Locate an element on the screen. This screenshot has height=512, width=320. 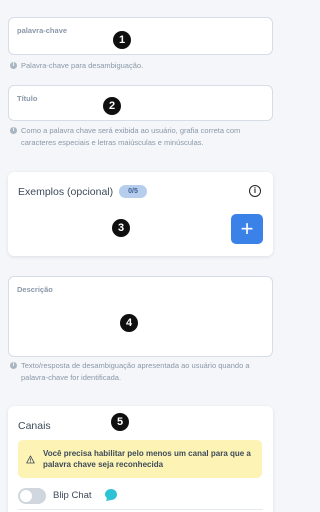
toggle-knob is located at coordinates (26, 496).